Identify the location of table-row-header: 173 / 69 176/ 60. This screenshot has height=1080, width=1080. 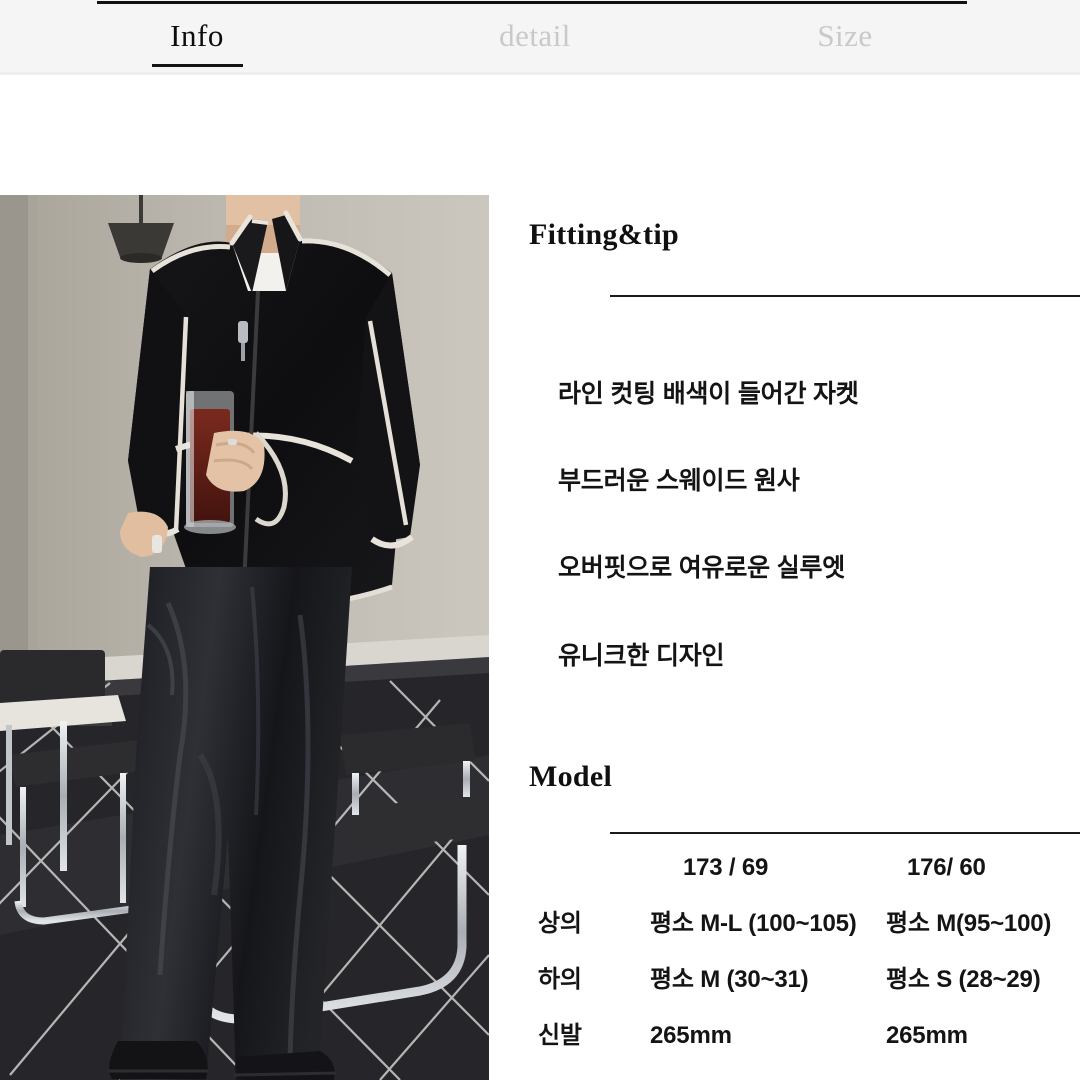
(804, 876).